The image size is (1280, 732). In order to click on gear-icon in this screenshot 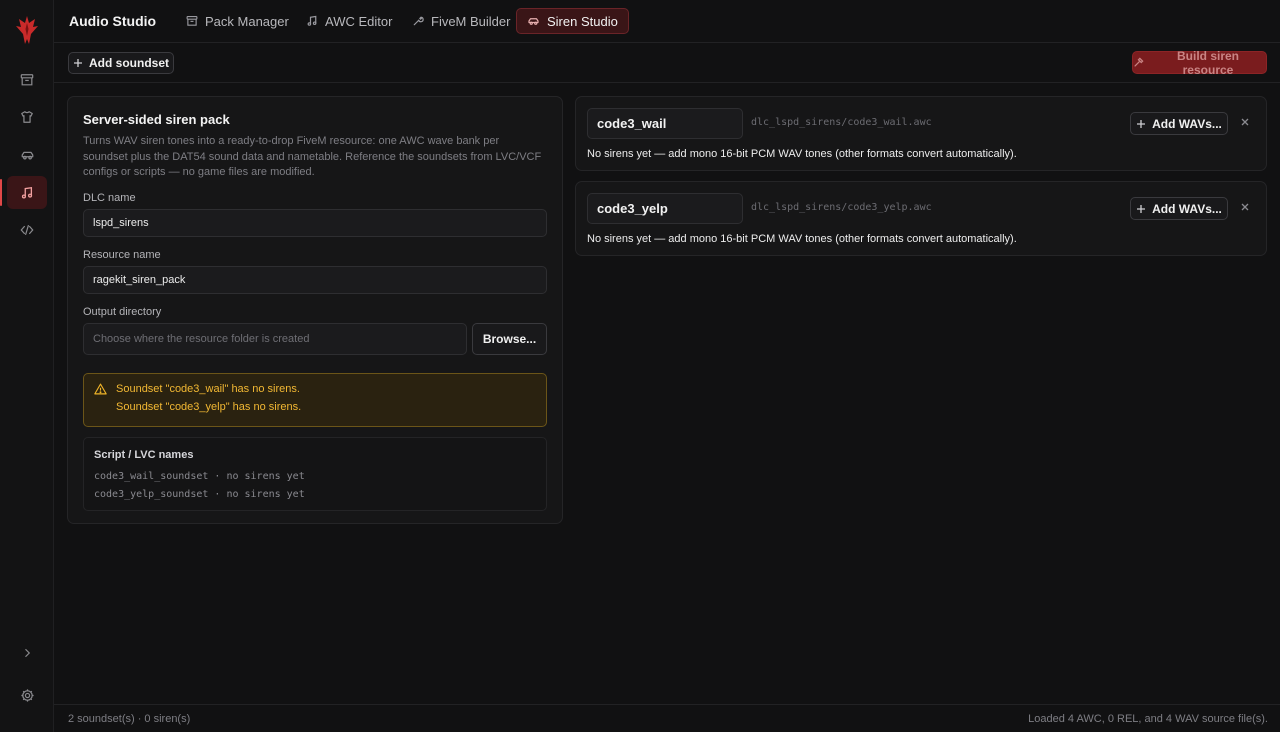, I will do `click(27, 695)`.